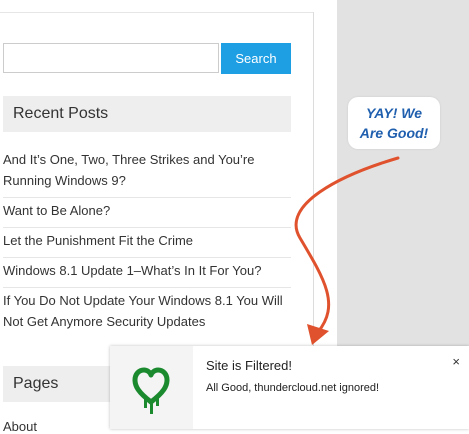 Image resolution: width=469 pixels, height=434 pixels. What do you see at coordinates (61, 113) in the screenshot?
I see `recent-posts-title: Recent Posts` at bounding box center [61, 113].